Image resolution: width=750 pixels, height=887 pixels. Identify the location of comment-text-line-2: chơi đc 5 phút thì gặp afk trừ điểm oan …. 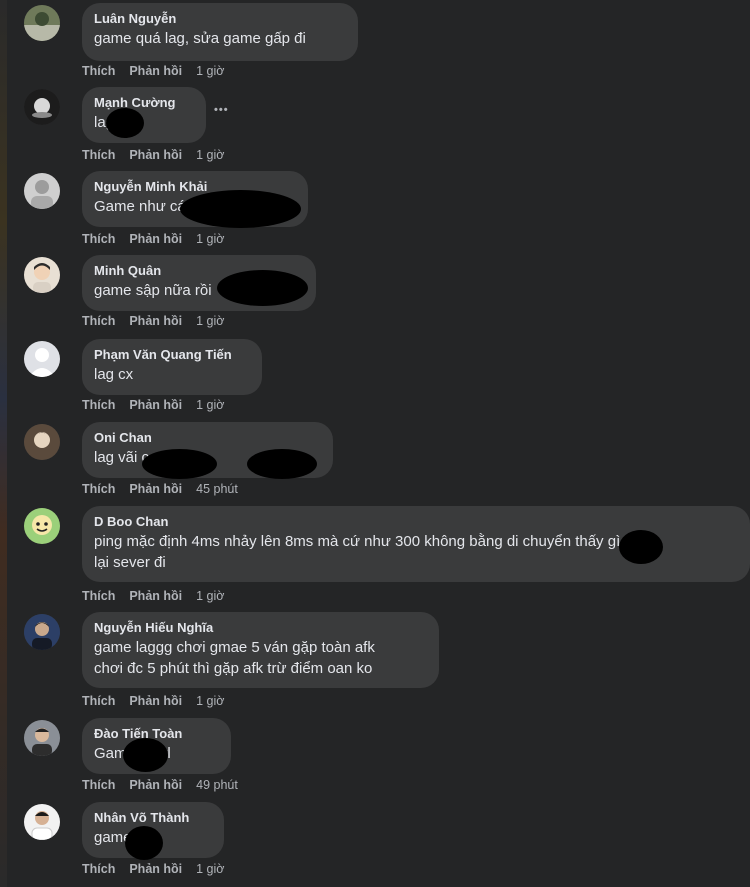
(233, 668).